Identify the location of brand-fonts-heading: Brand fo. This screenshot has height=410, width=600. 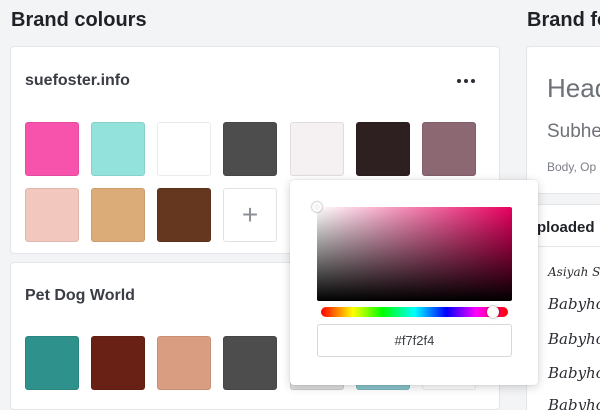
(563, 20).